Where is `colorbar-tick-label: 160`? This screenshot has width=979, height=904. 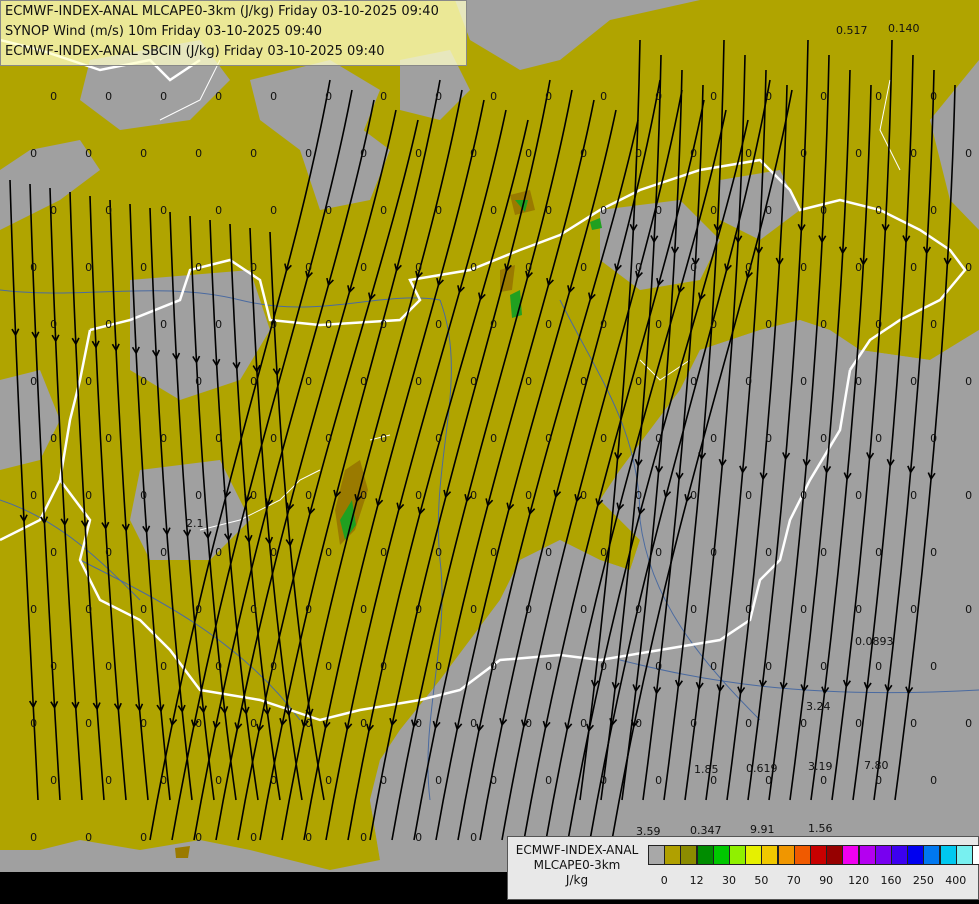 colorbar-tick-label: 160 is located at coordinates (891, 880).